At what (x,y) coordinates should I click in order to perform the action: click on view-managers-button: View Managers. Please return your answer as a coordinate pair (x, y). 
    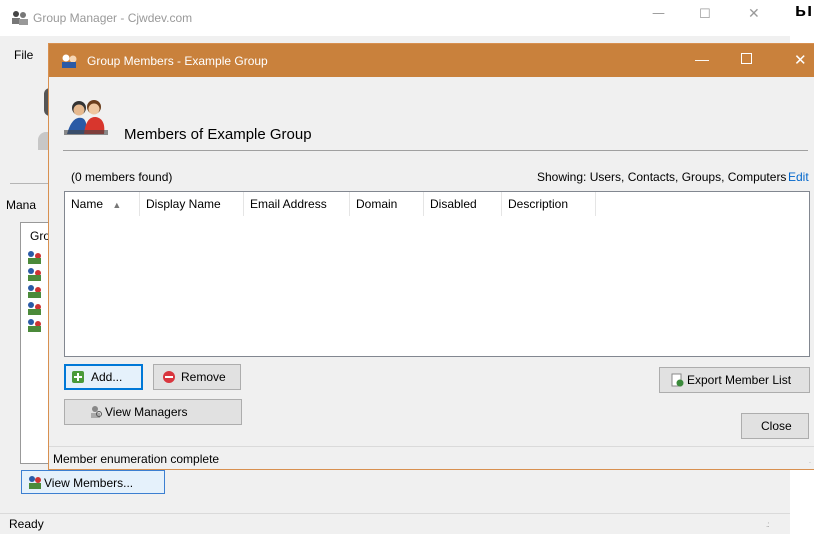
    Looking at the image, I should click on (153, 412).